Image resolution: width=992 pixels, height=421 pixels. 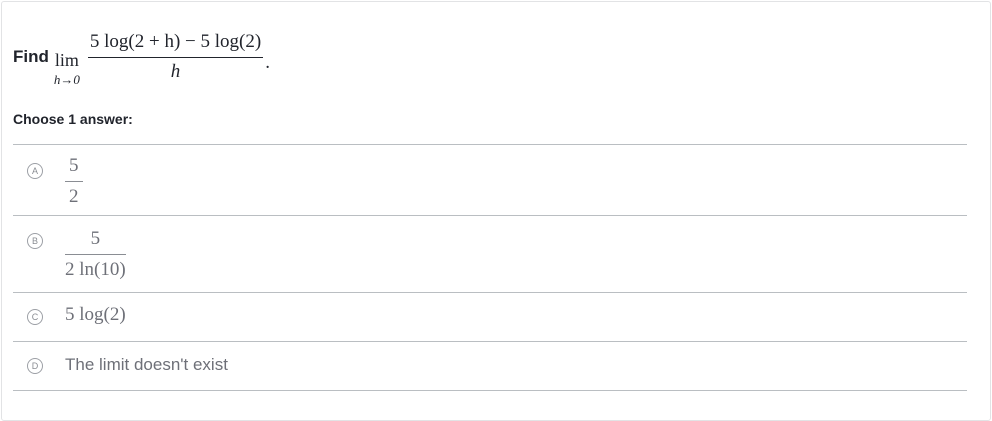 I want to click on choice-letter-badge: D, so click(x=35, y=366).